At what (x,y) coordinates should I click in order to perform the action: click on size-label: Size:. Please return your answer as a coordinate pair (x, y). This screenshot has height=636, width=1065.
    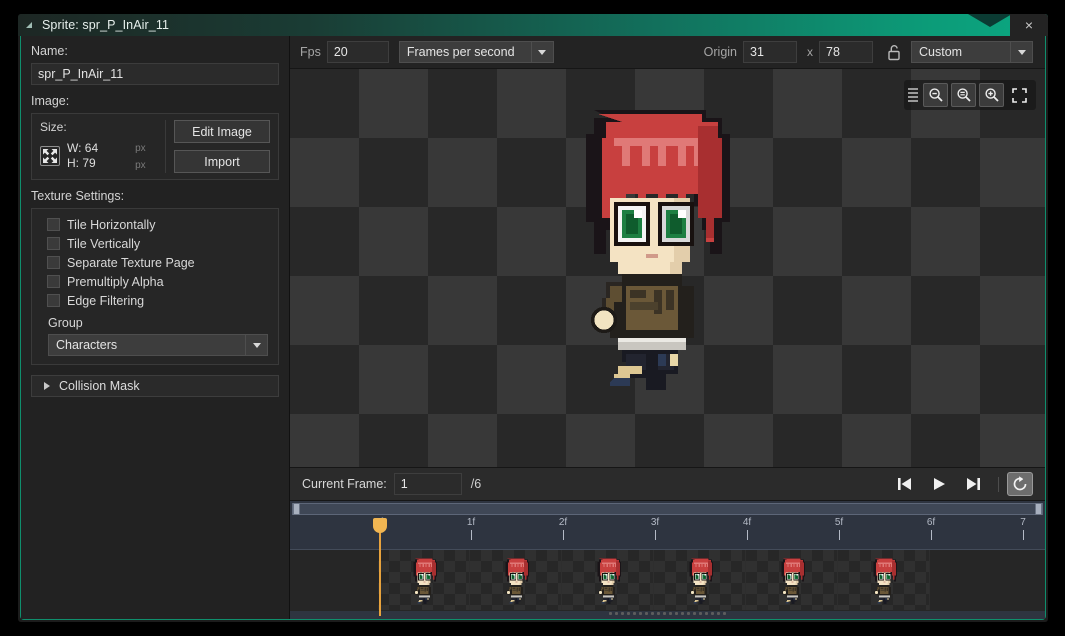
    Looking at the image, I should click on (53, 127).